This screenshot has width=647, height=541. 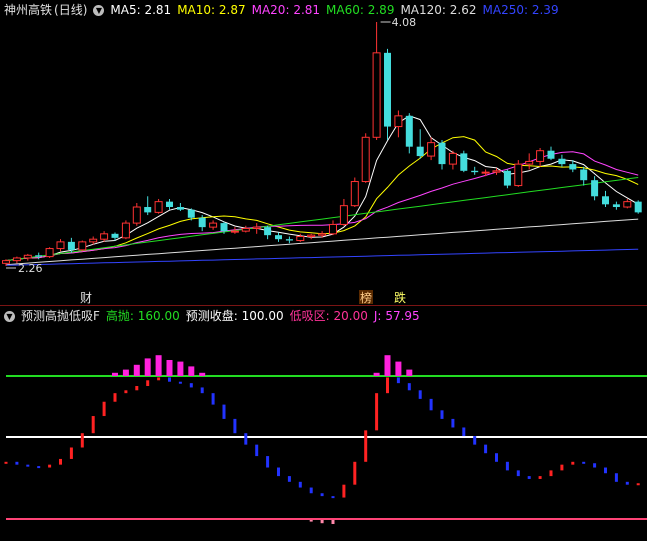 What do you see at coordinates (400, 297) in the screenshot?
I see `event-label: 跌` at bounding box center [400, 297].